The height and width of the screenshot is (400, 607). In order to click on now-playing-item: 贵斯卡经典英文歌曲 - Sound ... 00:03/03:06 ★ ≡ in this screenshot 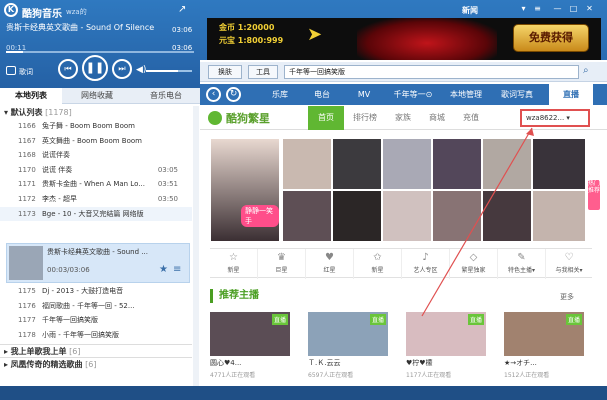, I will do `click(98, 263)`.